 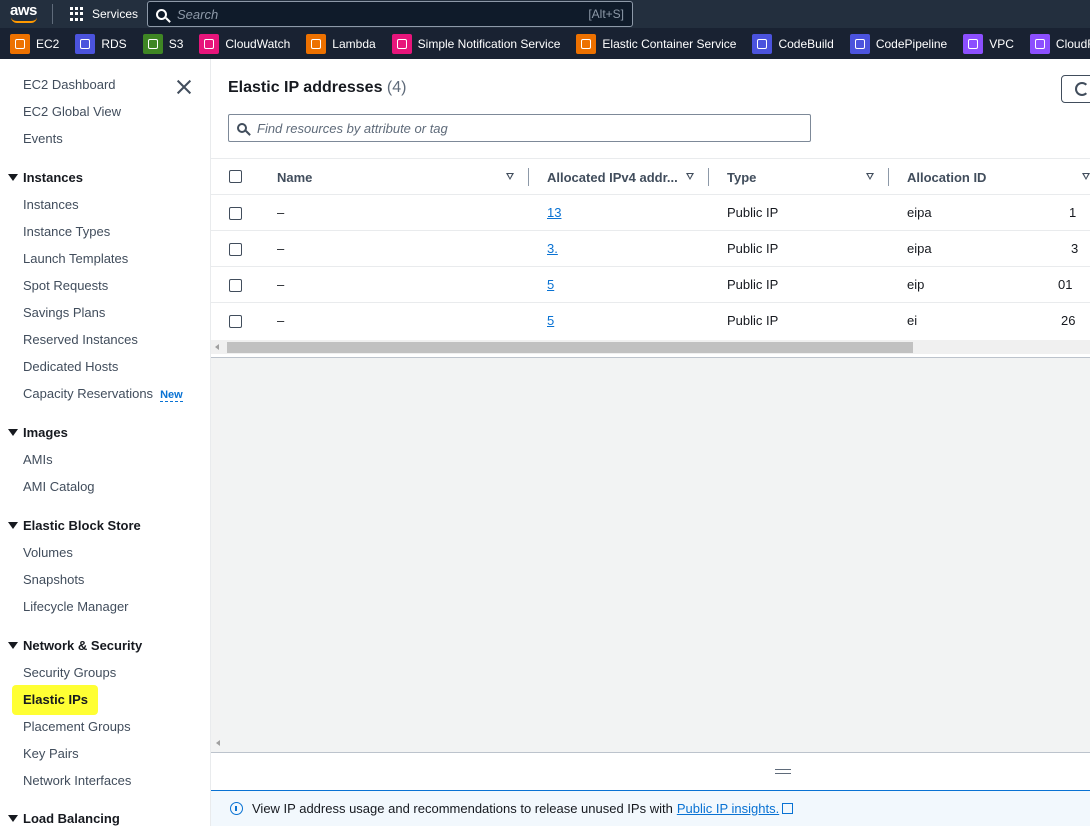 What do you see at coordinates (83, 645) in the screenshot?
I see `section-title: Network & Security` at bounding box center [83, 645].